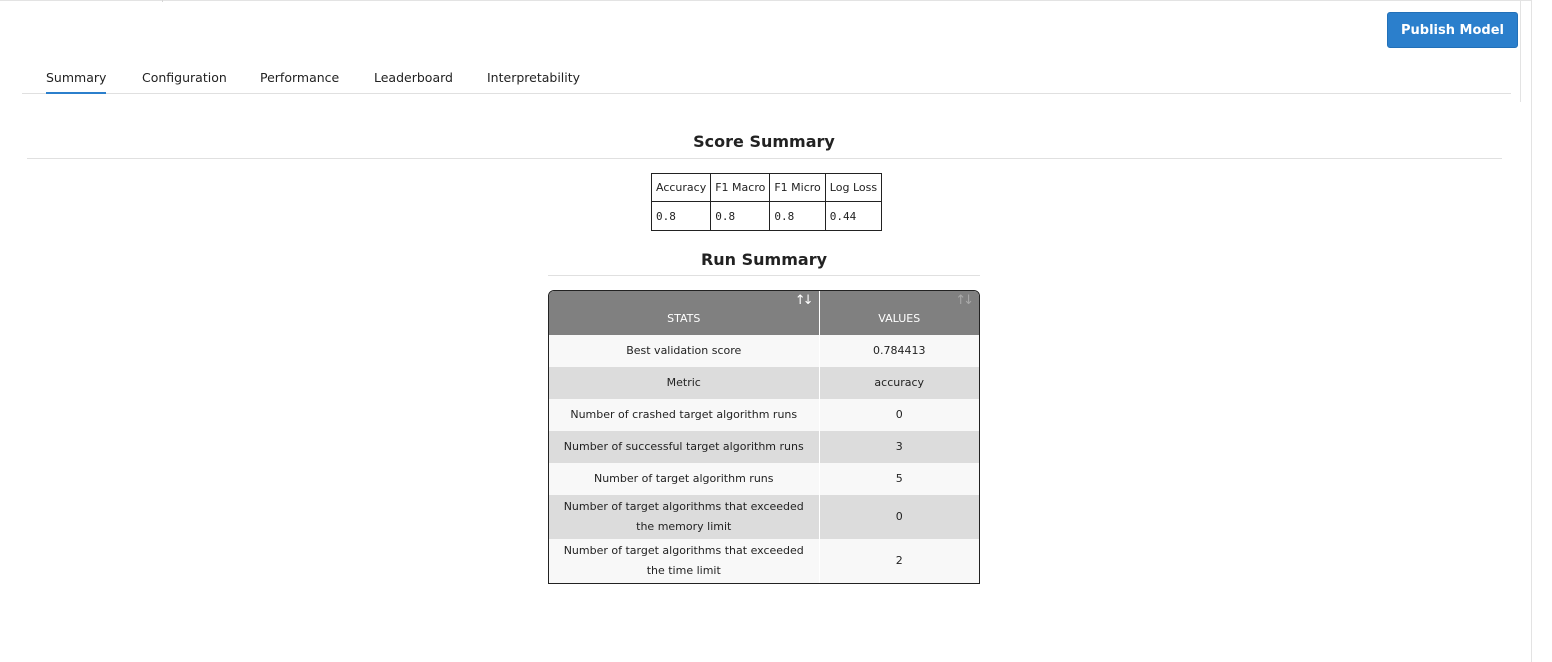 Image resolution: width=1552 pixels, height=662 pixels. I want to click on publish-model-button: Publish Model, so click(1452, 30).